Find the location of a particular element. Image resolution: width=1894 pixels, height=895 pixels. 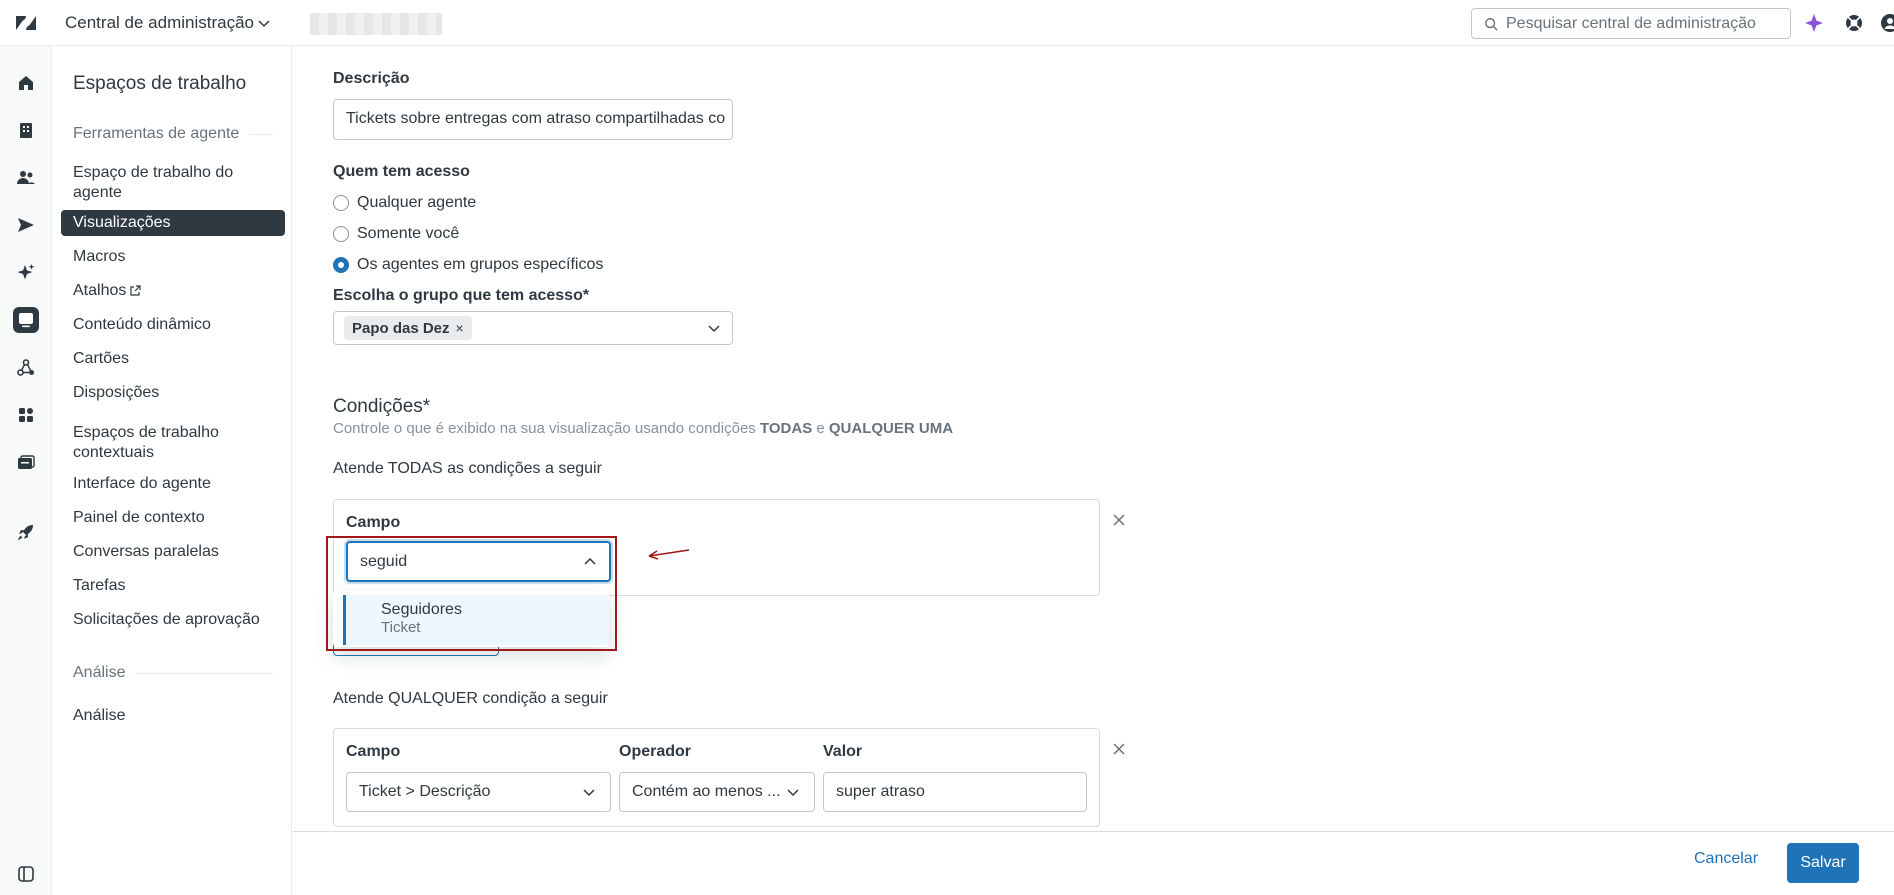

sidebar-item-contextual-workspaces: Espaços de trabalho contextuais is located at coordinates (173, 443).